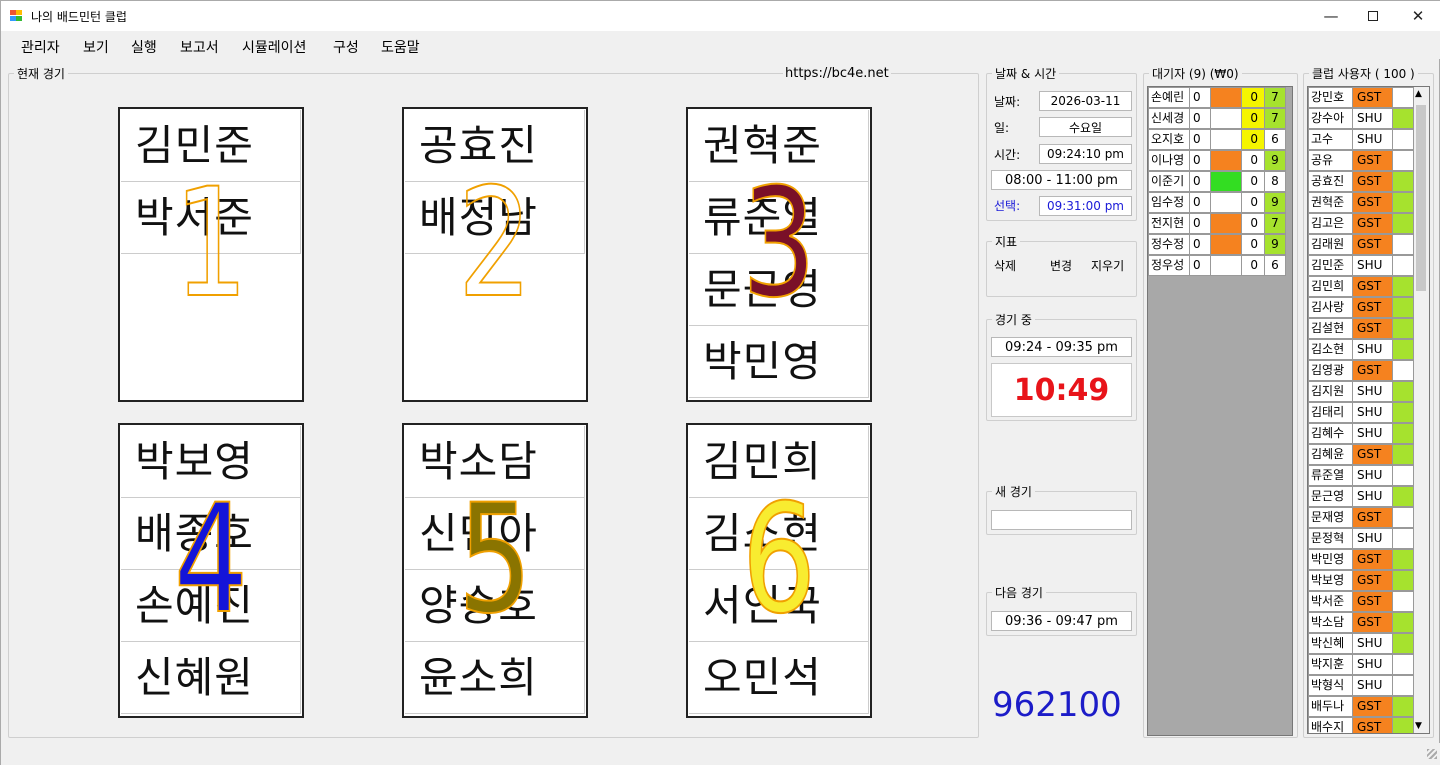 The width and height of the screenshot is (1440, 765). What do you see at coordinates (1361, 622) in the screenshot?
I see `club-user-row: 박소담 GST` at bounding box center [1361, 622].